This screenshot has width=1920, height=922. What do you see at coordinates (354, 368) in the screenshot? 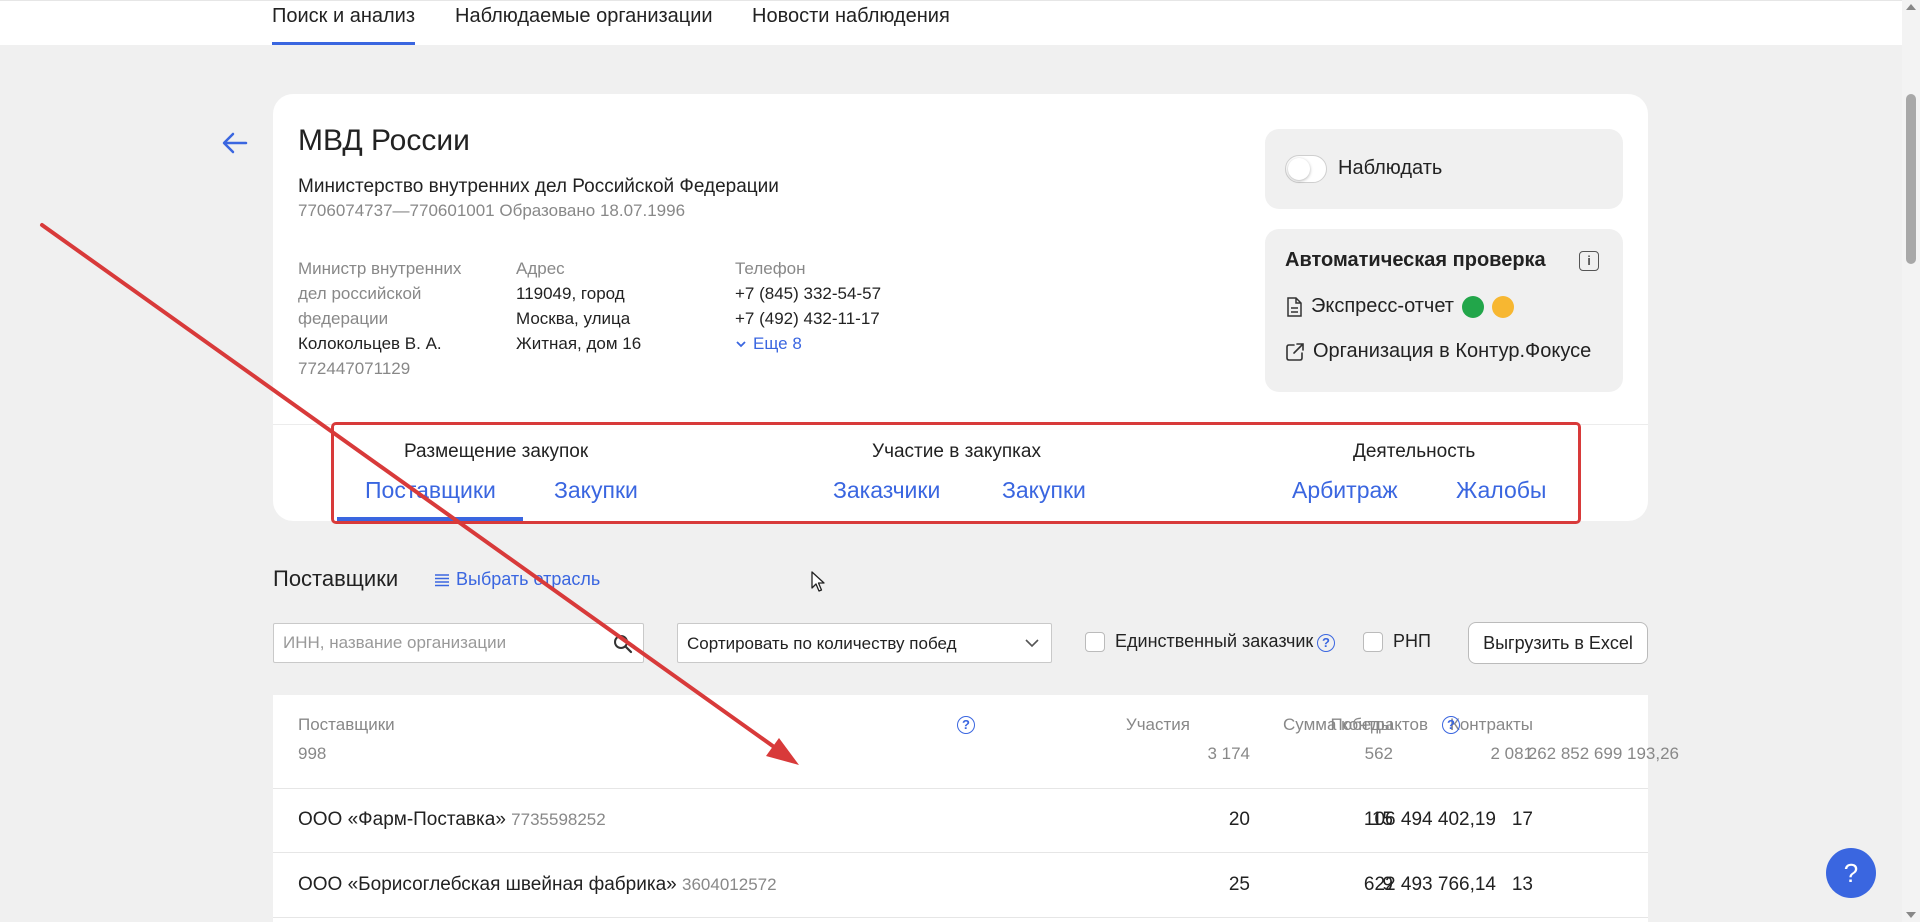
I see `org-head-inn: 772447071129` at bounding box center [354, 368].